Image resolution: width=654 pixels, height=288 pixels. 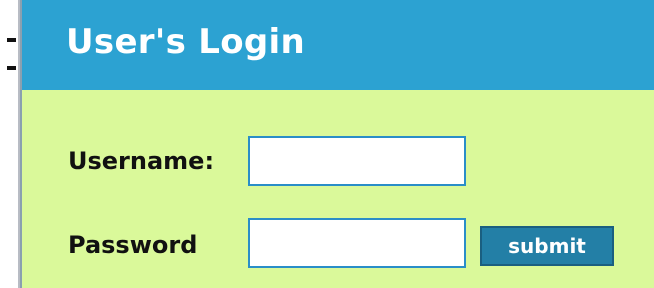 What do you see at coordinates (10, 144) in the screenshot?
I see `left-sidebar-strip` at bounding box center [10, 144].